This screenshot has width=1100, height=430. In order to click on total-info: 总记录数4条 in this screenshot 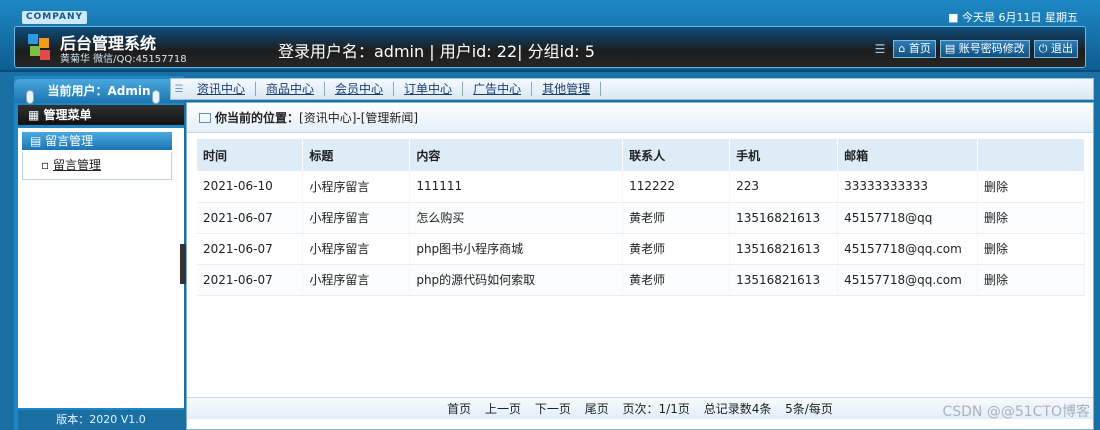, I will do `click(737, 409)`.